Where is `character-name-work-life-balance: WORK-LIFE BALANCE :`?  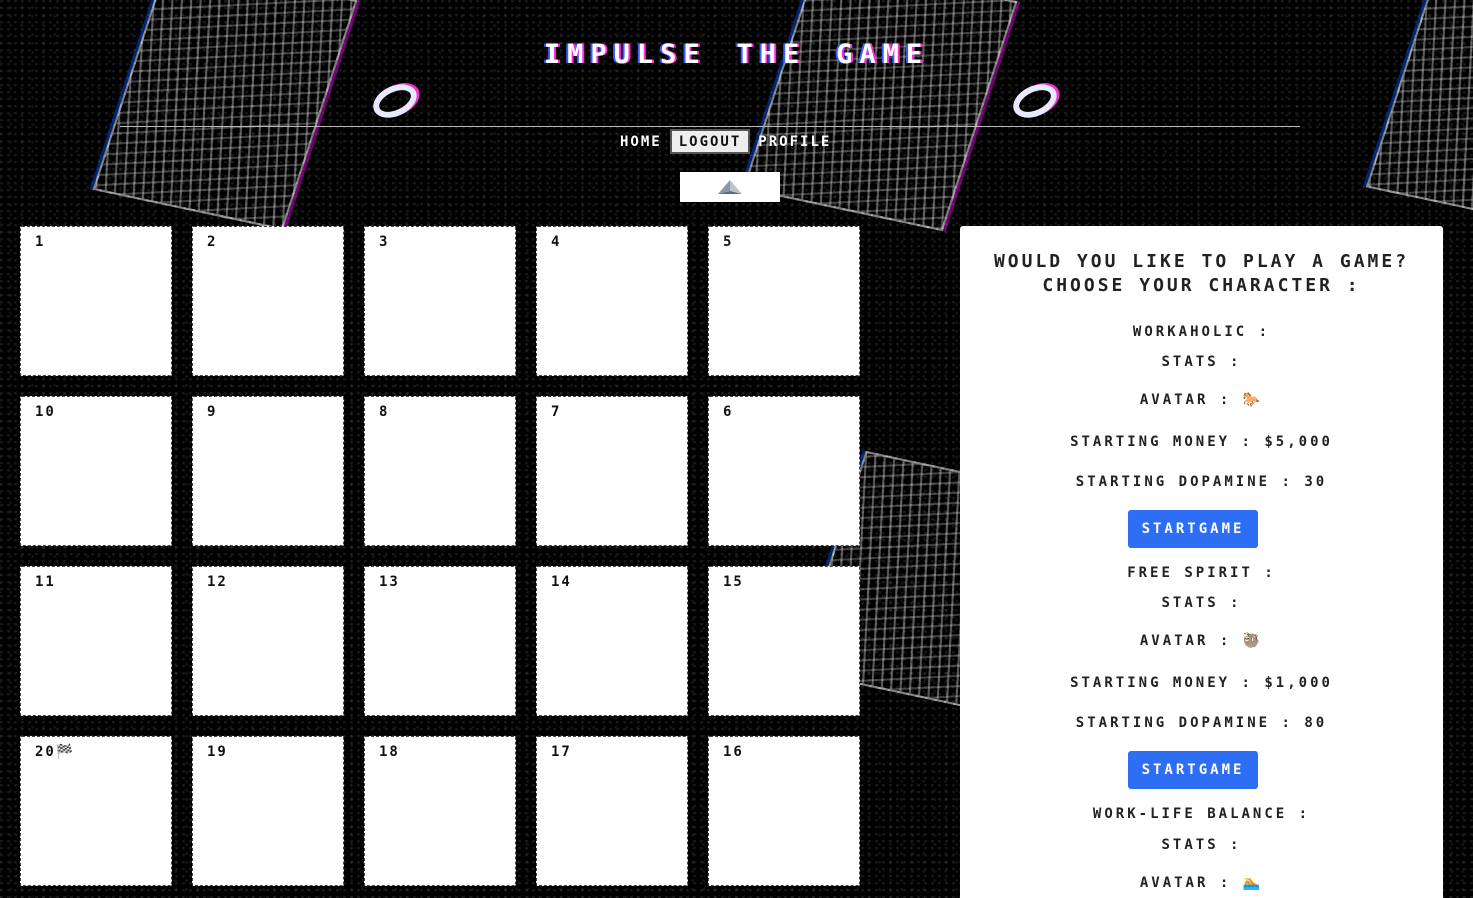
character-name-work-life-balance: WORK-LIFE BALANCE : is located at coordinates (1201, 814).